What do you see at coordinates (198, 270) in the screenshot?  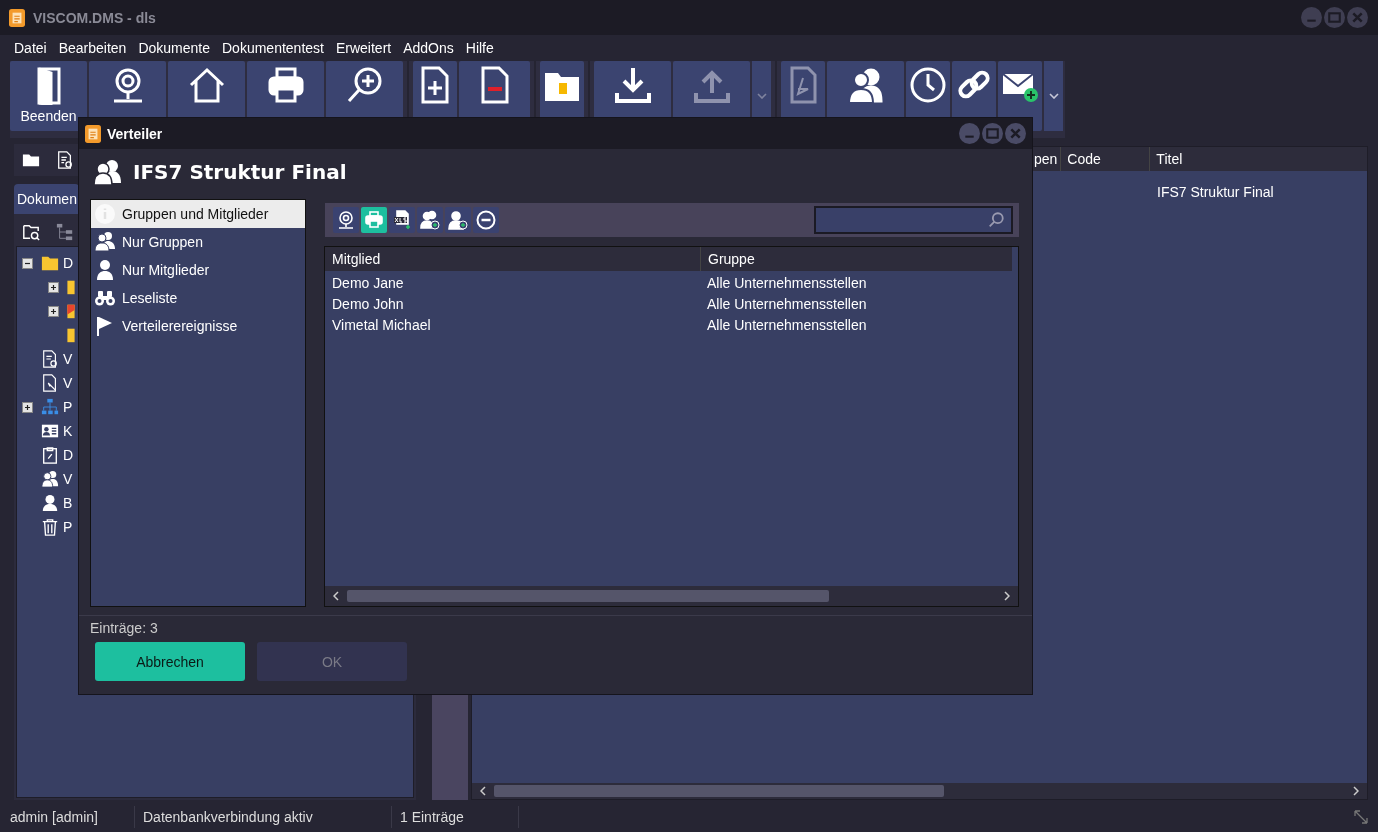 I see `nav-item: Nur Mitglieder` at bounding box center [198, 270].